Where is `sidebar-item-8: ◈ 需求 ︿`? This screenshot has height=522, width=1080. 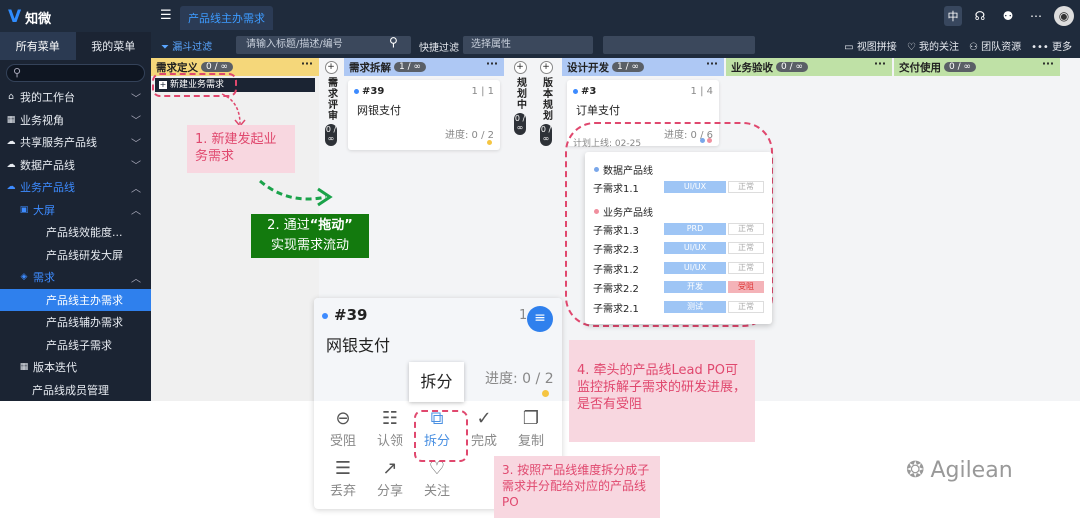 sidebar-item-8: ◈ 需求 ︿ is located at coordinates (75, 277).